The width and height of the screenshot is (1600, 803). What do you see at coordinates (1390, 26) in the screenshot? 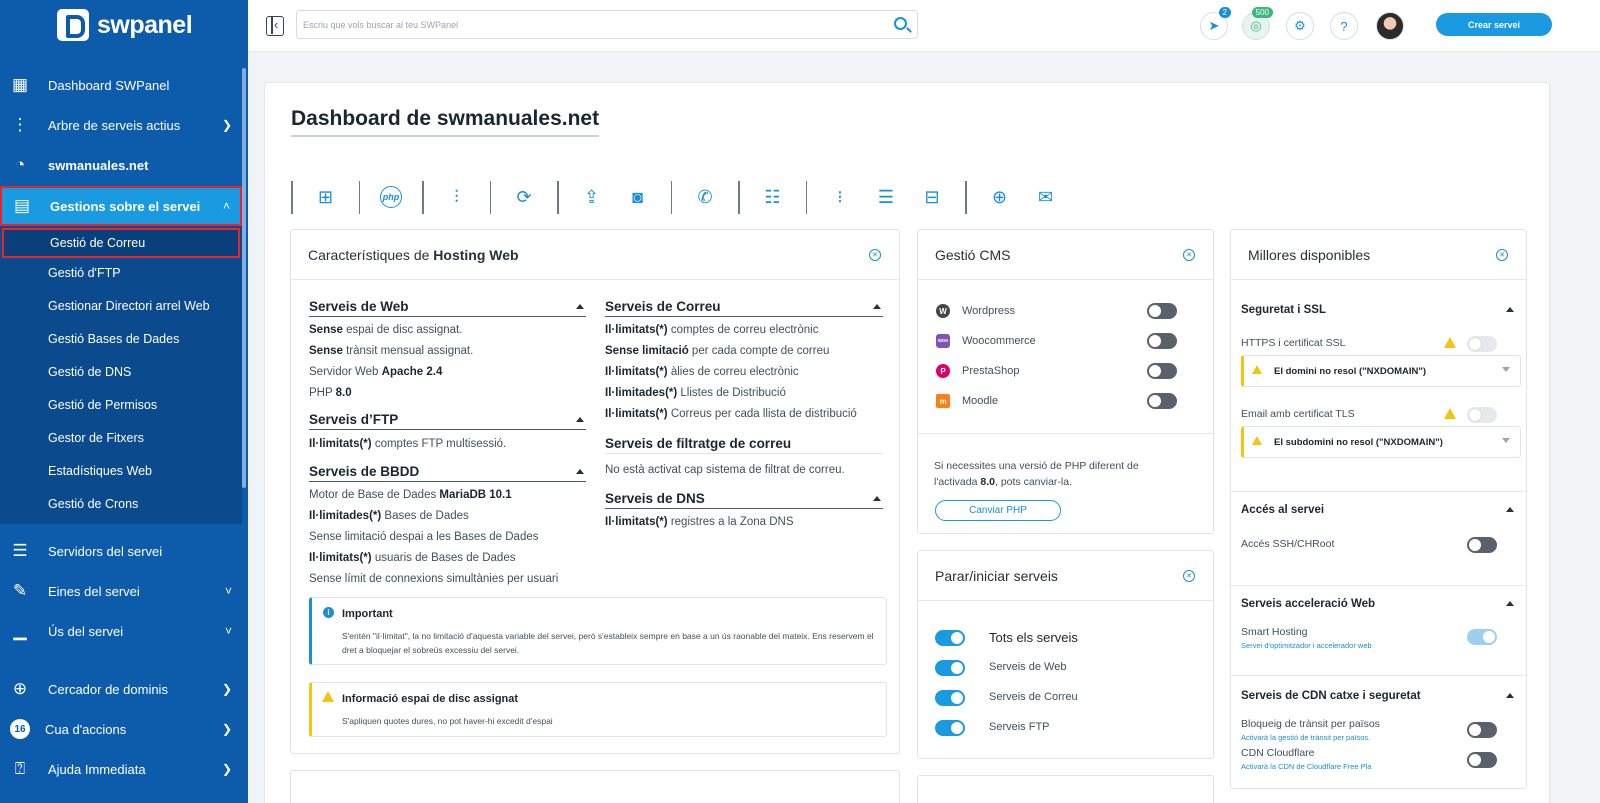
I see `avatar` at bounding box center [1390, 26].